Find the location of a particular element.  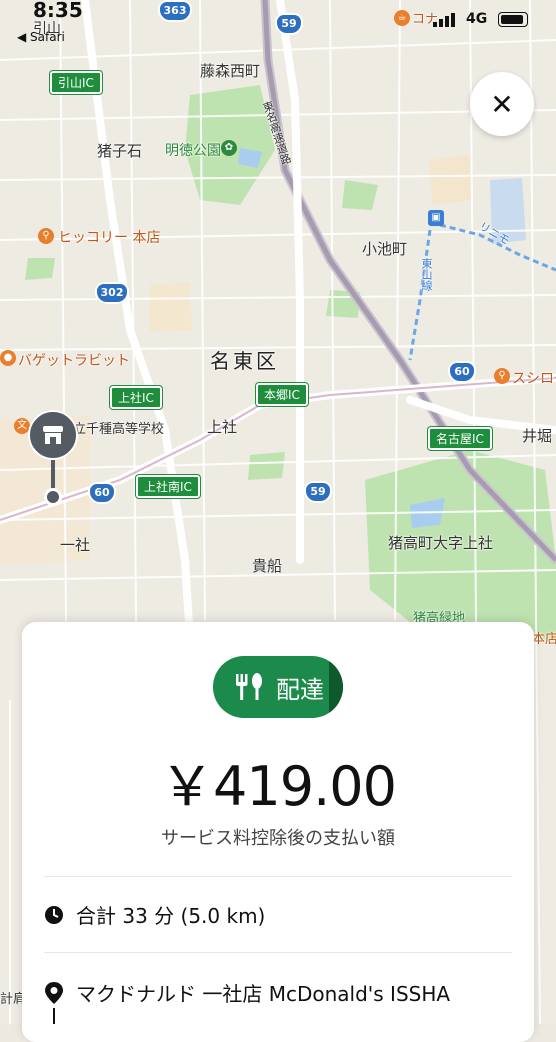

pickup-row: マクドナルド 一社店 McDonald's ISSHA is located at coordinates (247, 992).